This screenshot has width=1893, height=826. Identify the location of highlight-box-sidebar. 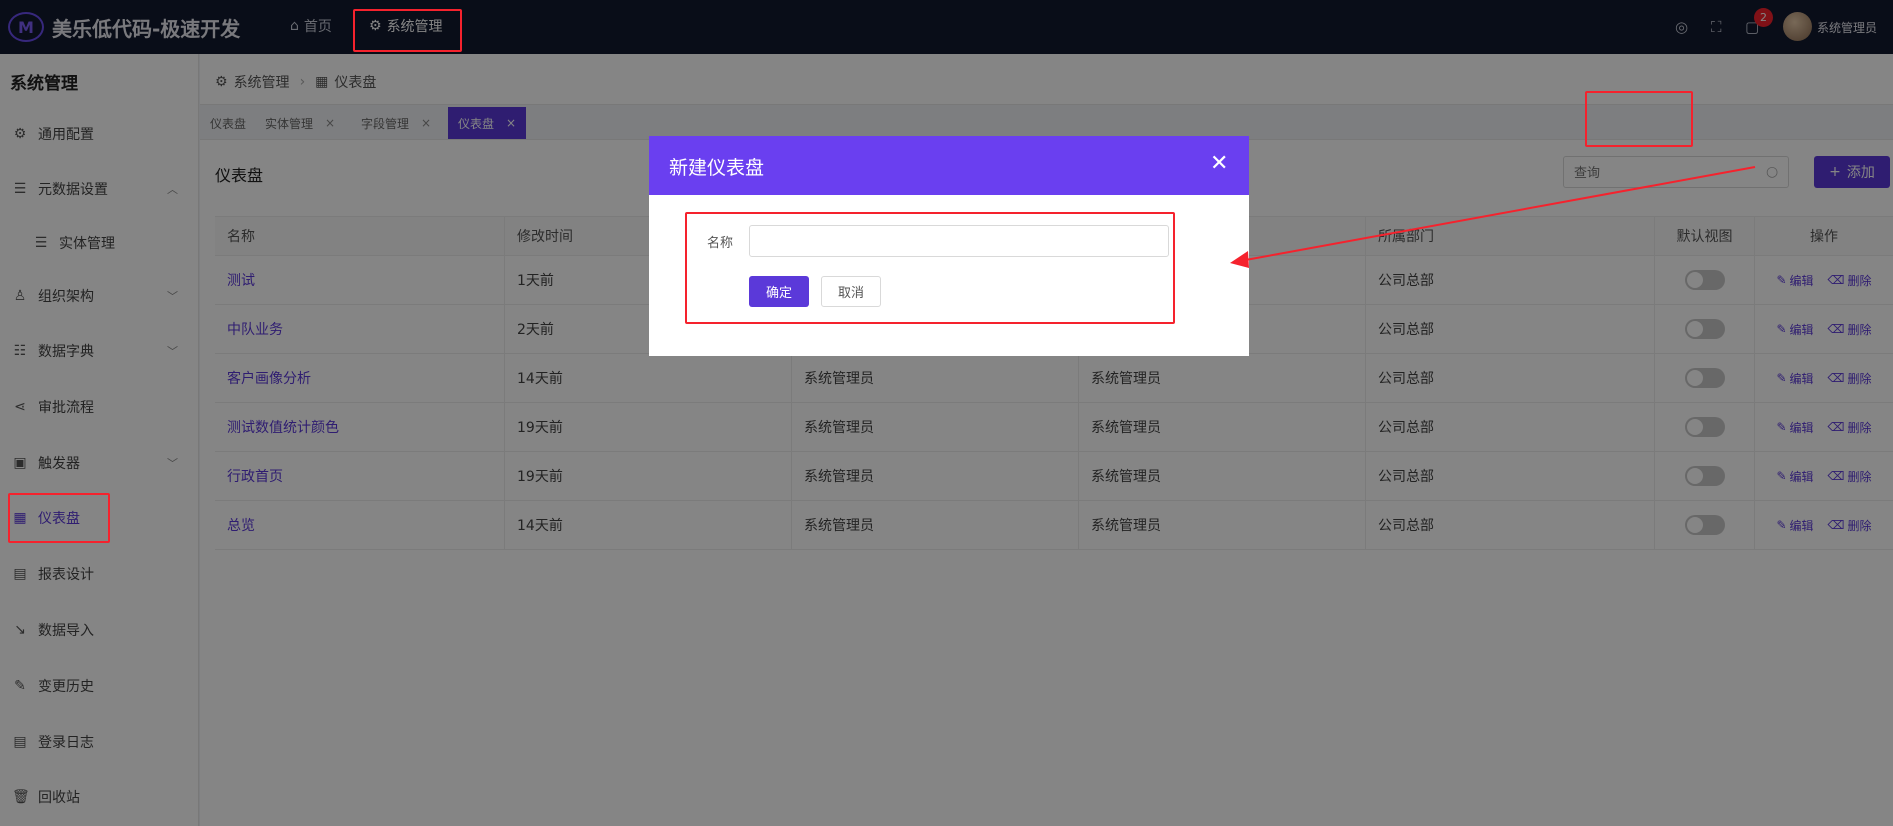
(59, 518).